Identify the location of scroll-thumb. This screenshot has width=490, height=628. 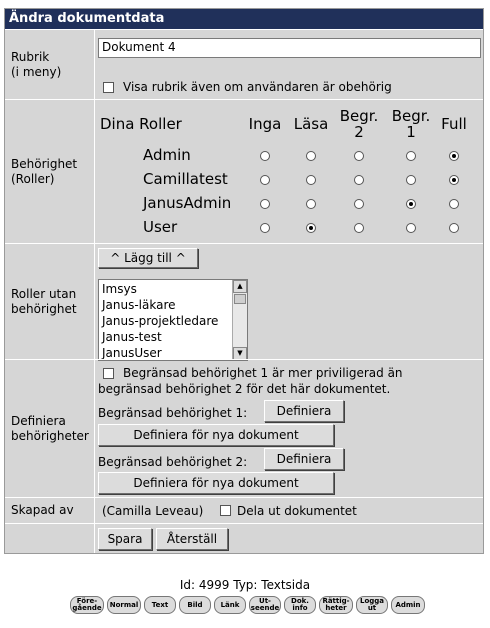
(240, 299).